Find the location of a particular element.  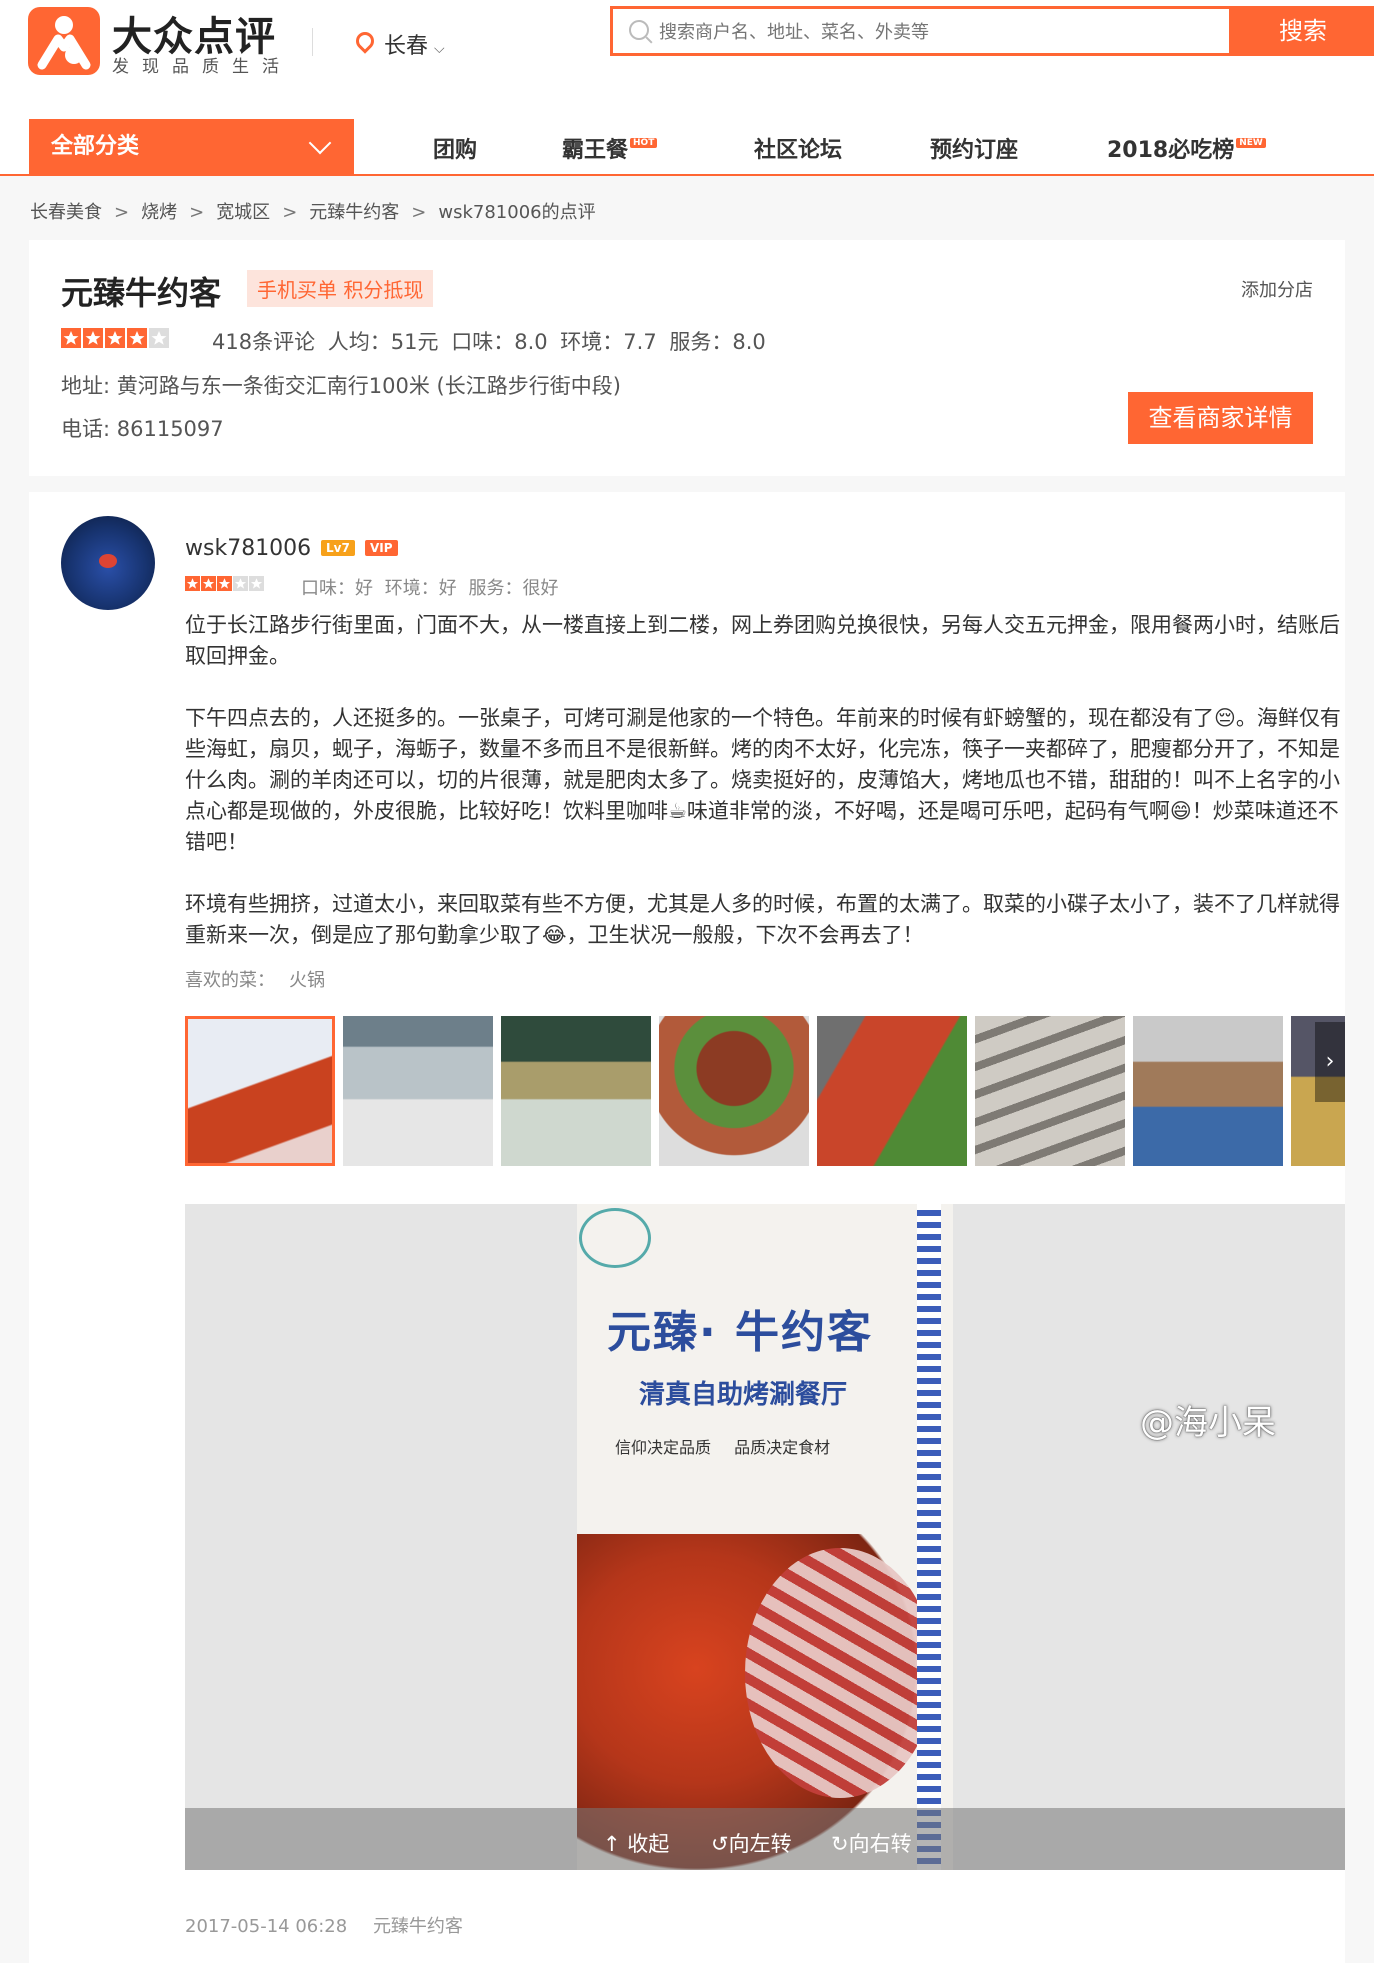

breadcrumb-link: 元臻牛约客 is located at coordinates (354, 212).